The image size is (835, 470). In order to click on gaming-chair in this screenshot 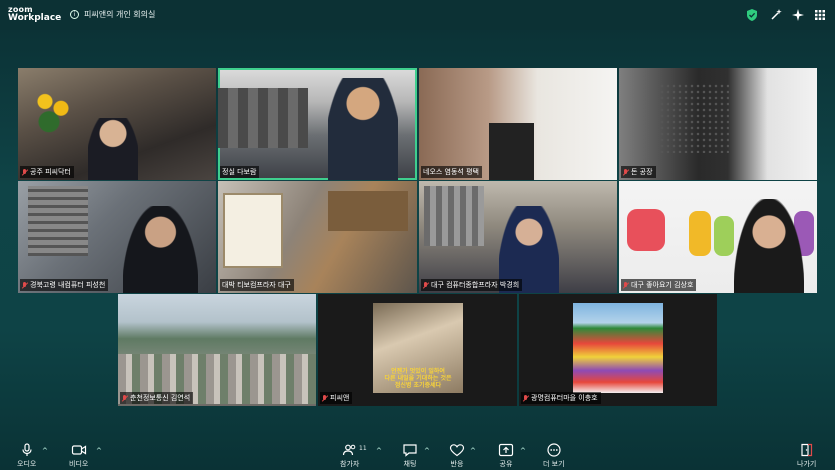, I will do `click(511, 151)`.